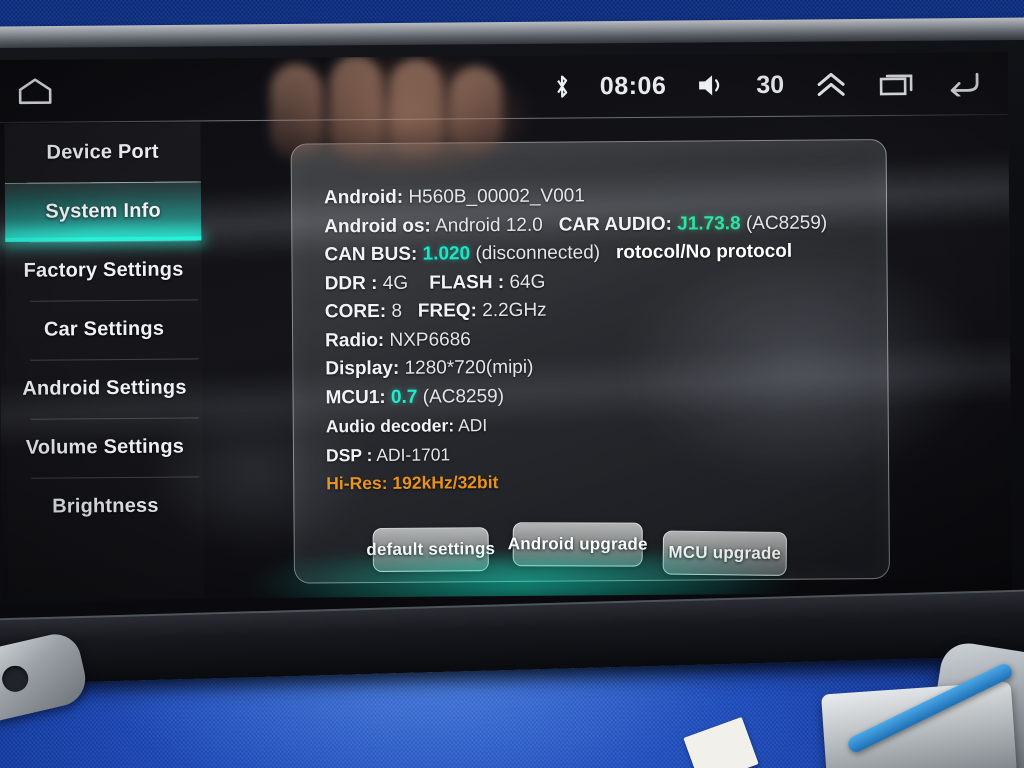 The height and width of the screenshot is (768, 1024). I want to click on android-os-key: Android os:, so click(377, 226).